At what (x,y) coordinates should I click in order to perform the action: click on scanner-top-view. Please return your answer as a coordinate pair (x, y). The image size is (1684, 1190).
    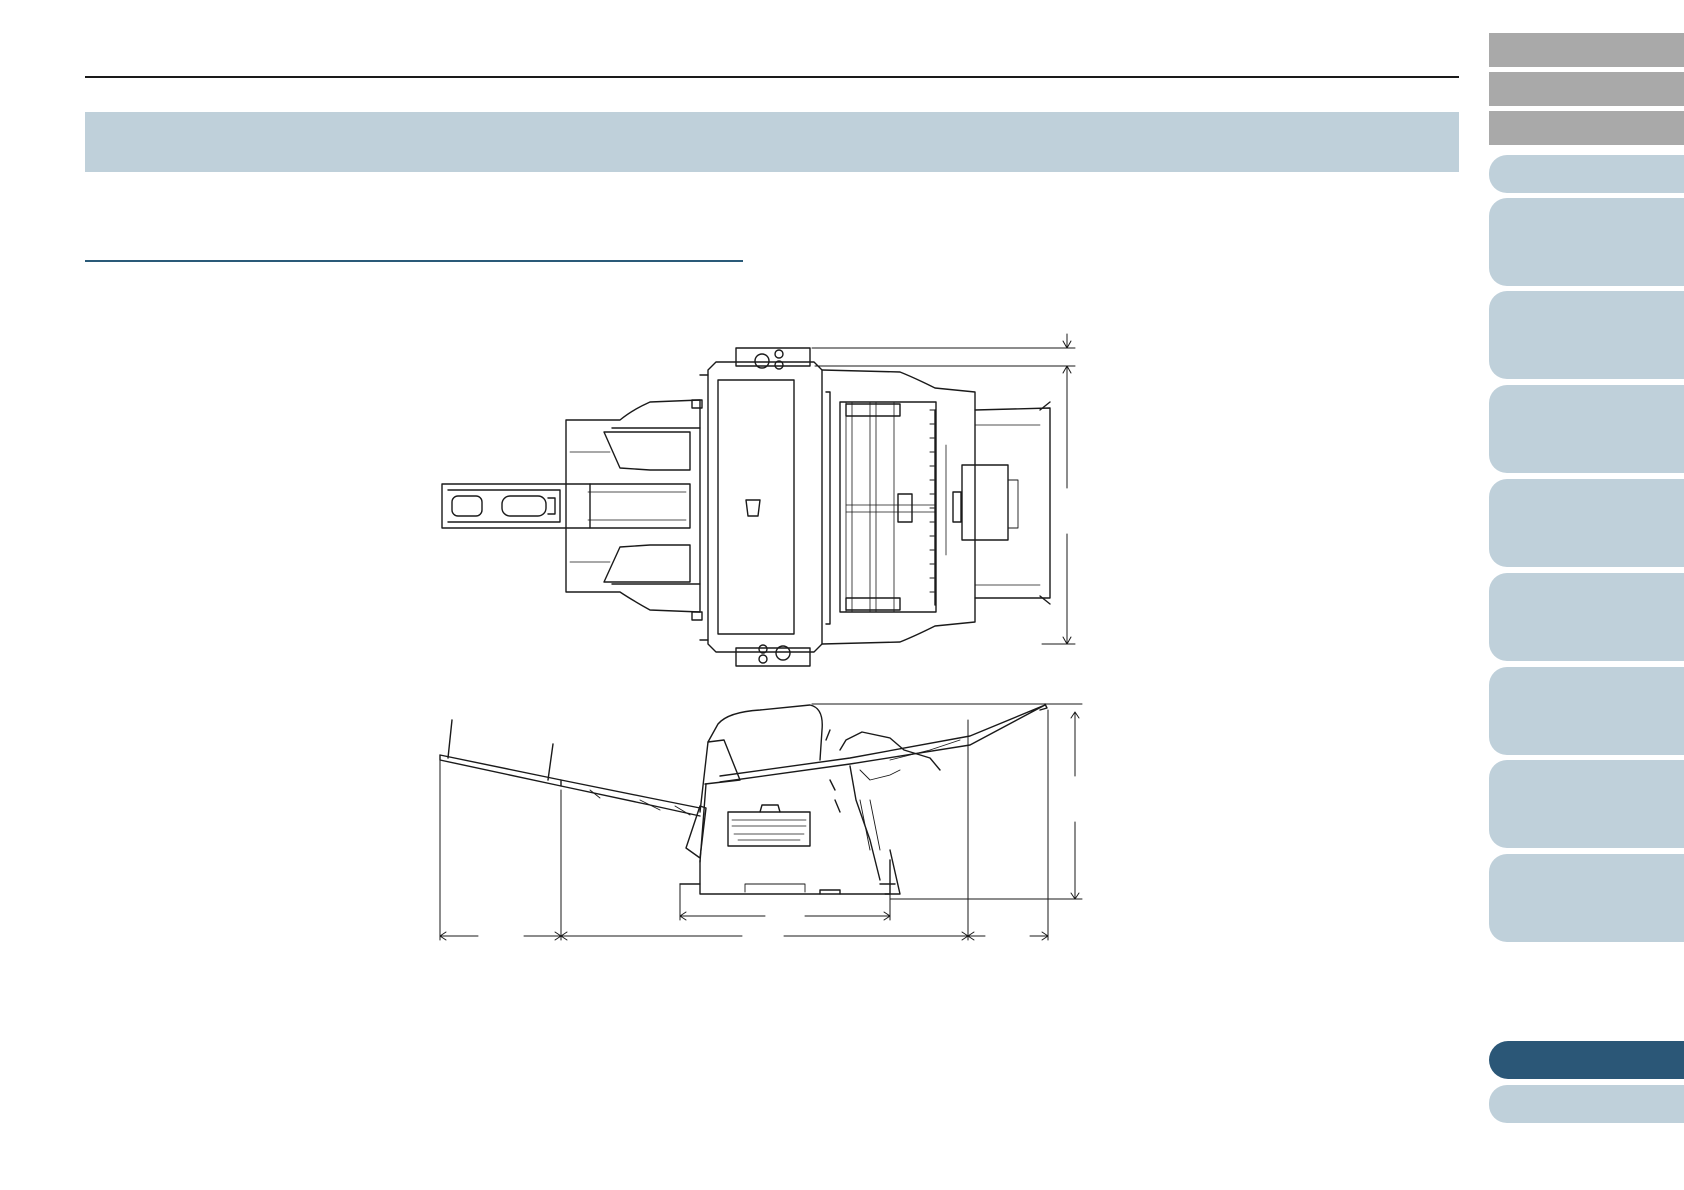
    Looking at the image, I should click on (758, 500).